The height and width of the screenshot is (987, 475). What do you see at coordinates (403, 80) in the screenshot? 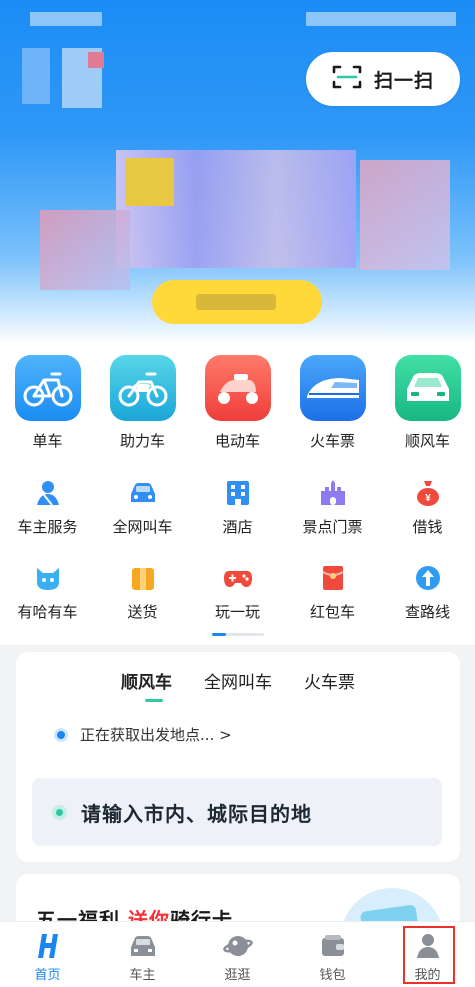
I see `scan-label: 扫一扫` at bounding box center [403, 80].